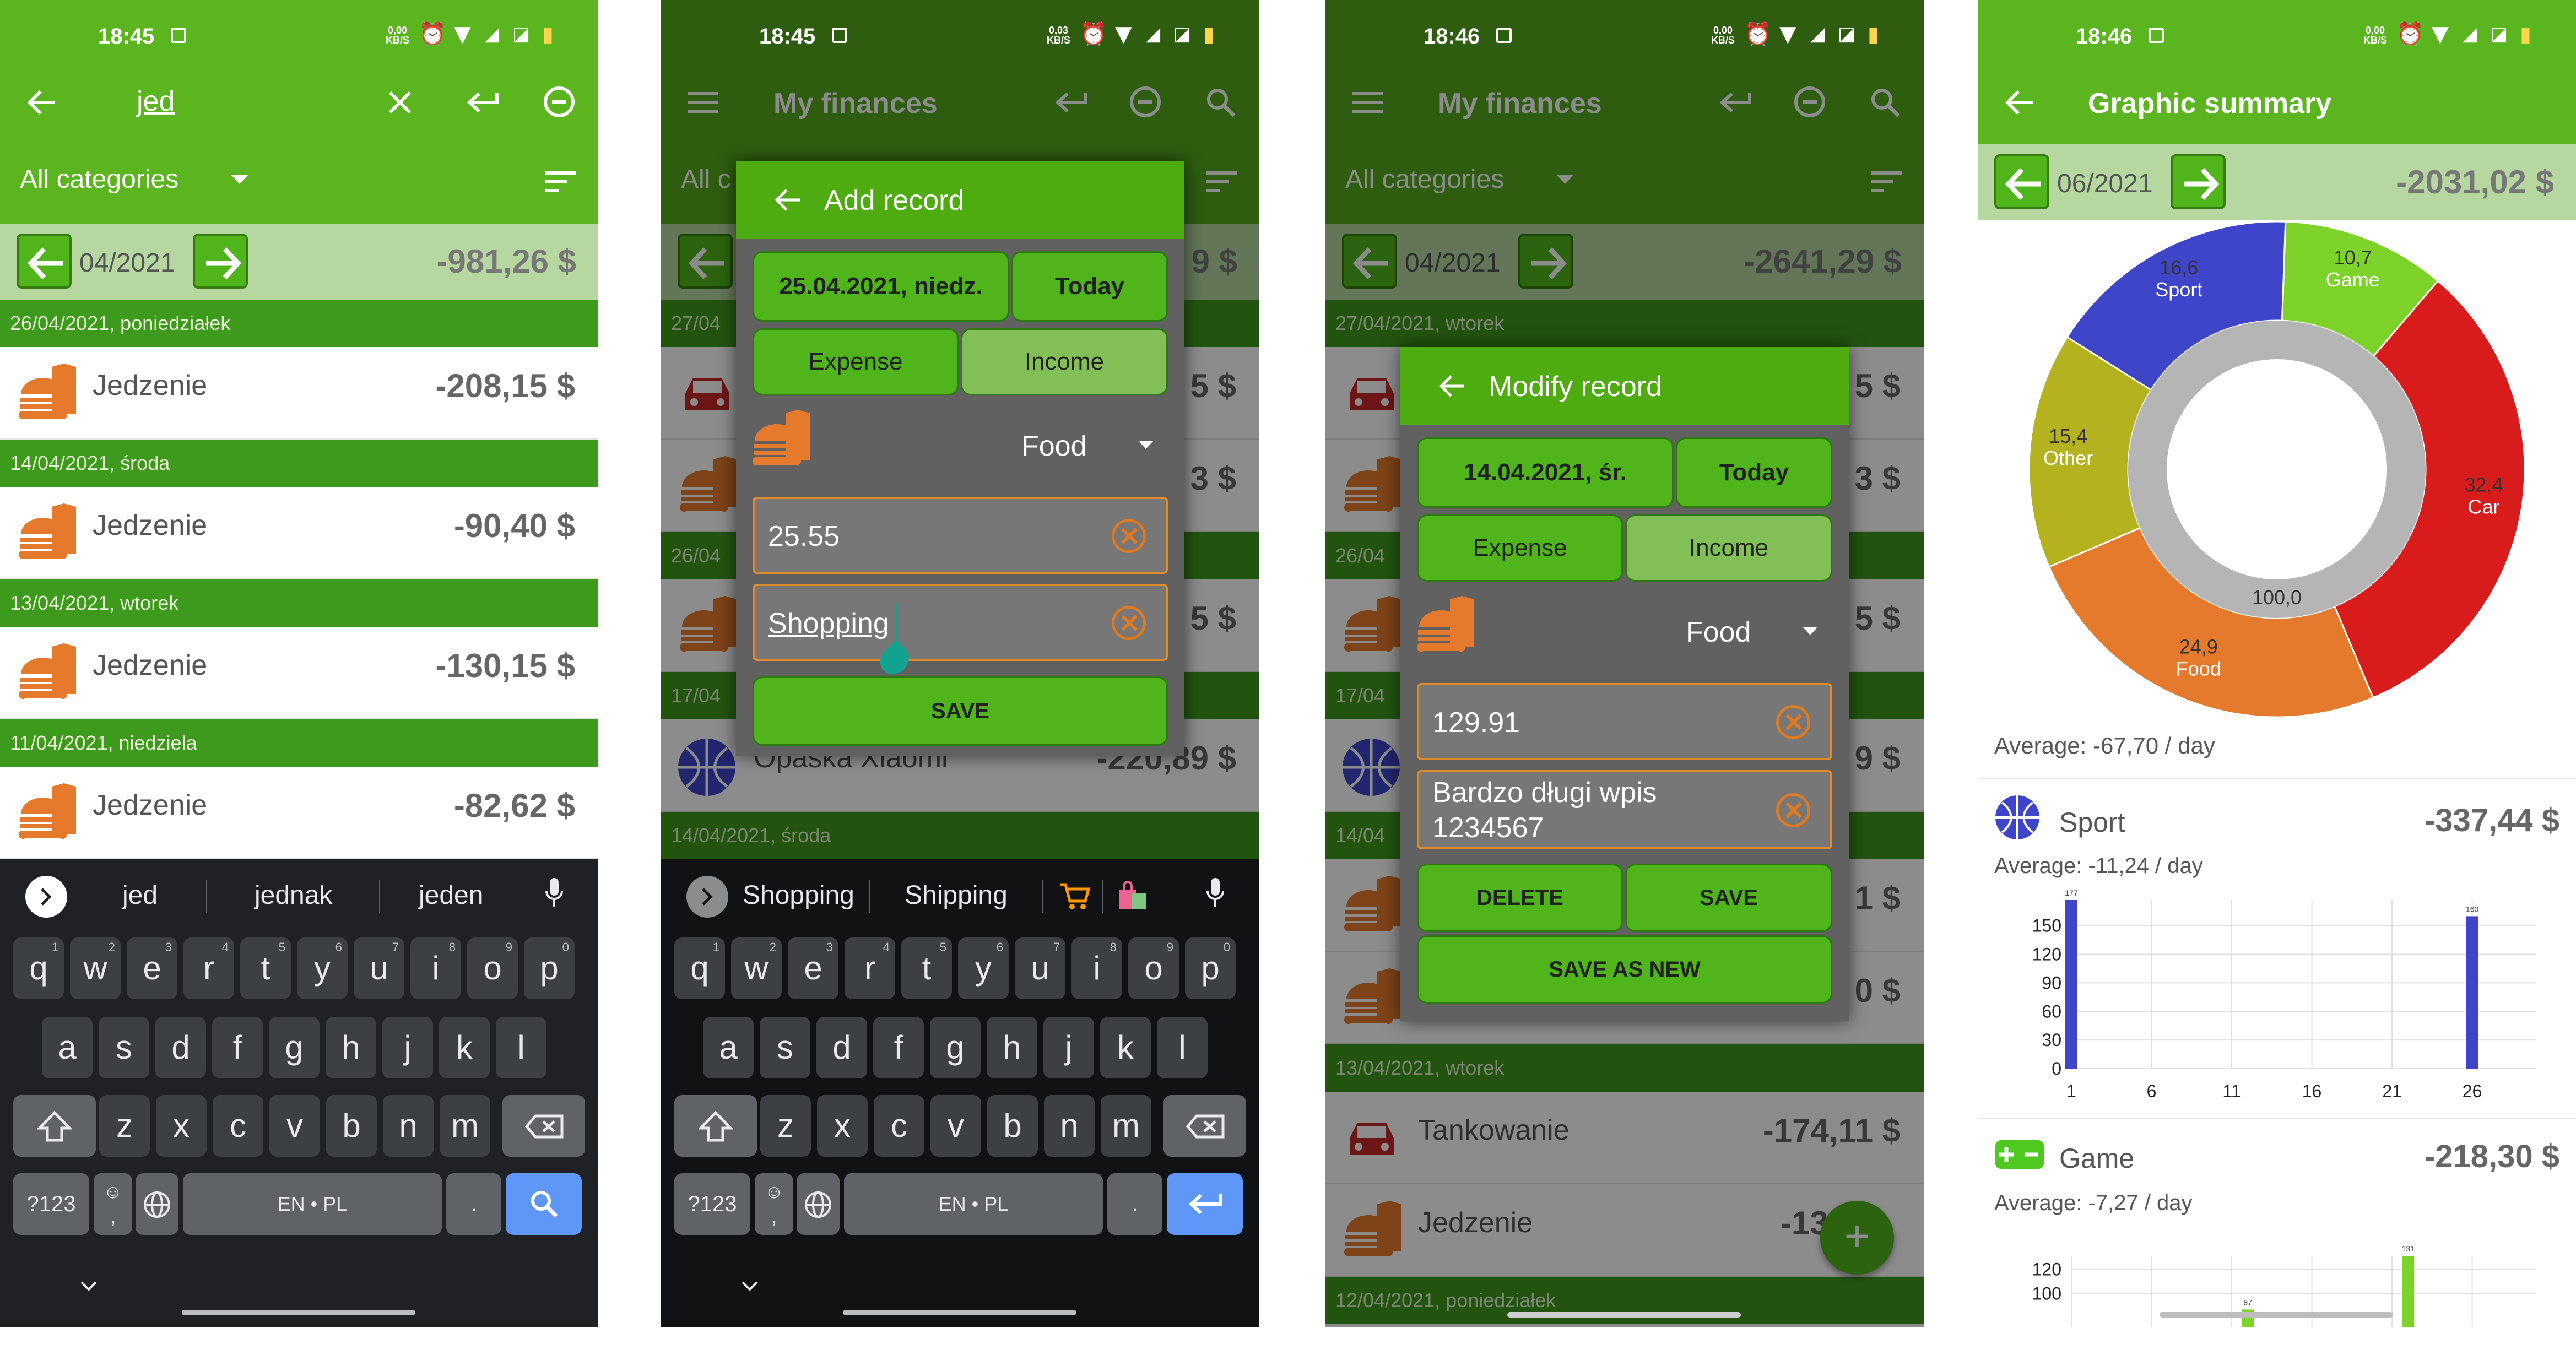 This screenshot has height=1355, width=2576. What do you see at coordinates (1624, 969) in the screenshot?
I see `save-as-new-button: SAVE AS NEW` at bounding box center [1624, 969].